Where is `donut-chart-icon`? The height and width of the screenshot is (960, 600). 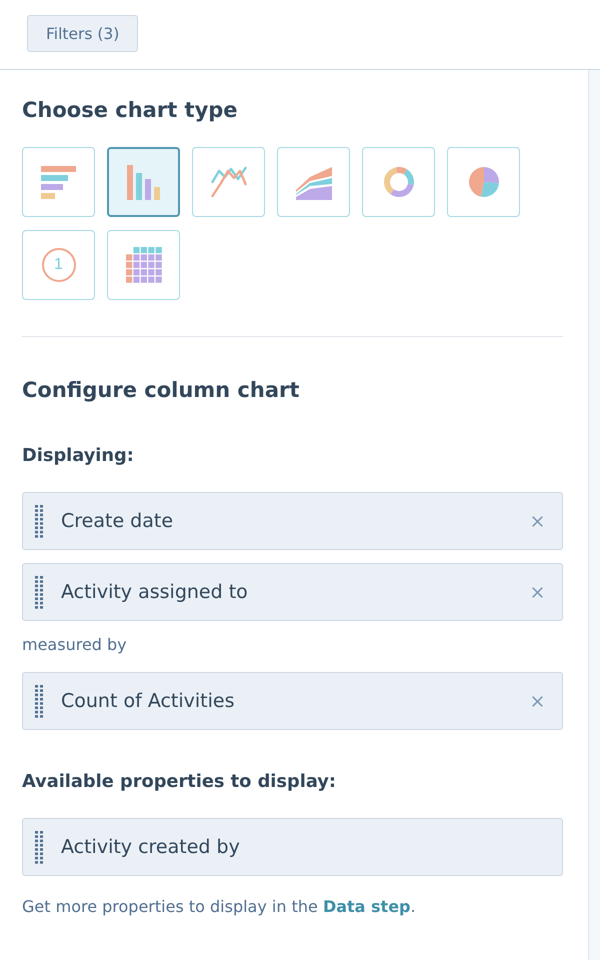 donut-chart-icon is located at coordinates (399, 182).